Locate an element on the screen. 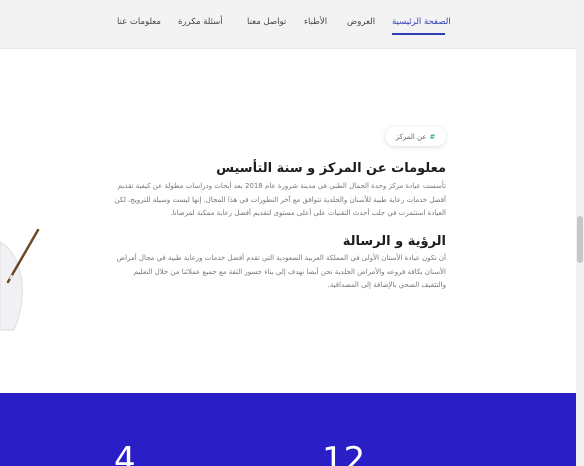 The width and height of the screenshot is (584, 466). hash-icon: # is located at coordinates (432, 136).